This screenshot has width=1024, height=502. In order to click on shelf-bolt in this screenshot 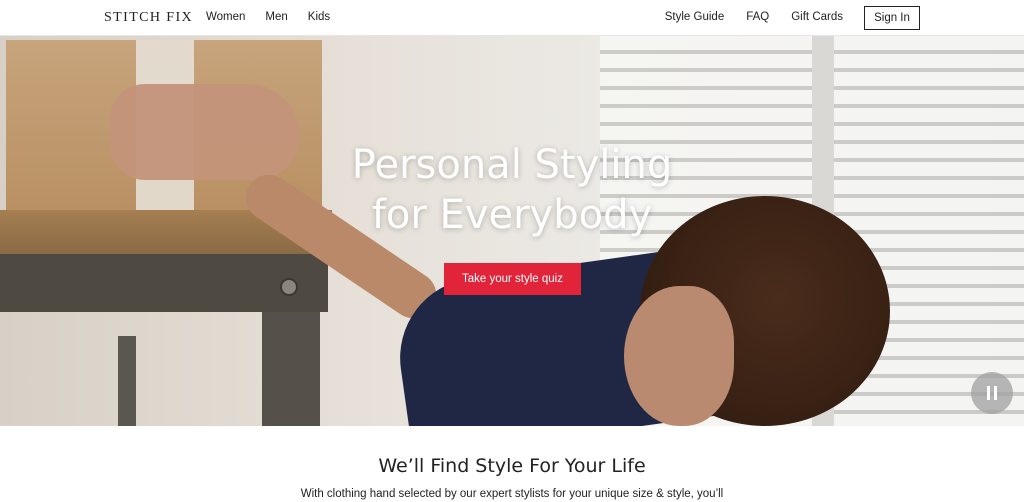, I will do `click(289, 287)`.